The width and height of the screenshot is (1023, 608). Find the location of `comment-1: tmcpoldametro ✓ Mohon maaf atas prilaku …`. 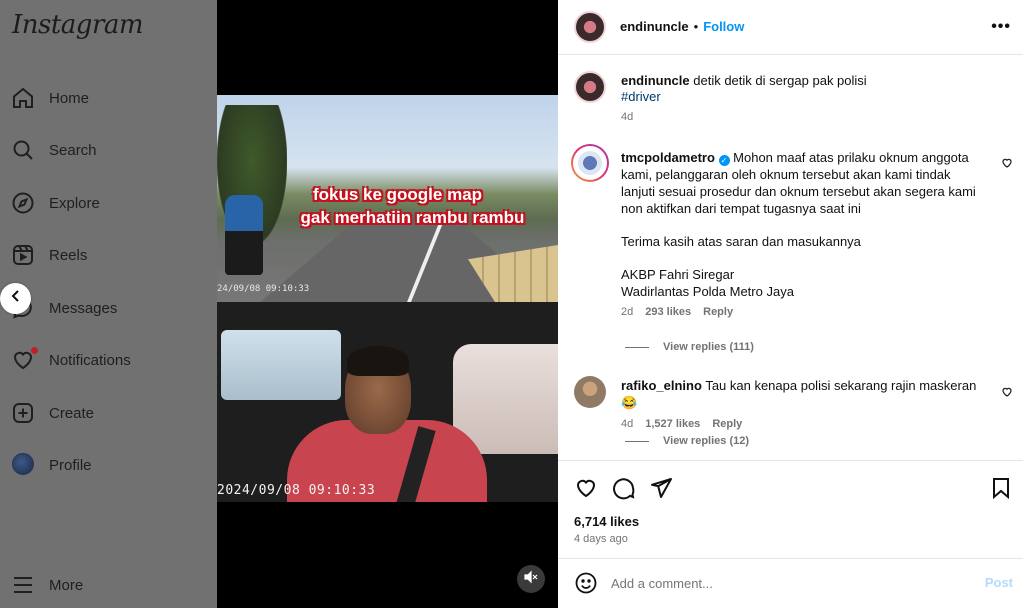

comment-1: tmcpoldametro ✓ Mohon maaf atas prilaku … is located at coordinates (806, 233).